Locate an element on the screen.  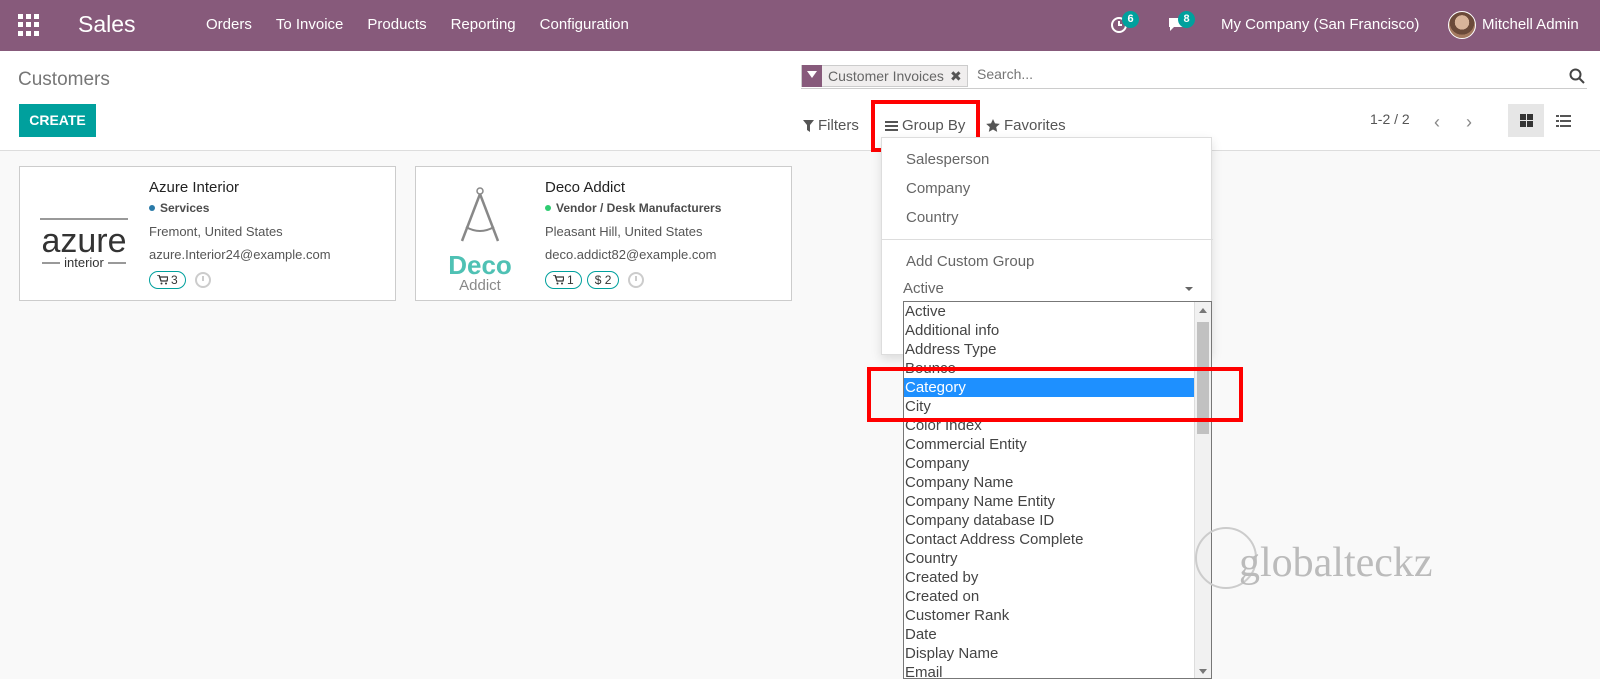
tag-label: Services is located at coordinates (185, 208).